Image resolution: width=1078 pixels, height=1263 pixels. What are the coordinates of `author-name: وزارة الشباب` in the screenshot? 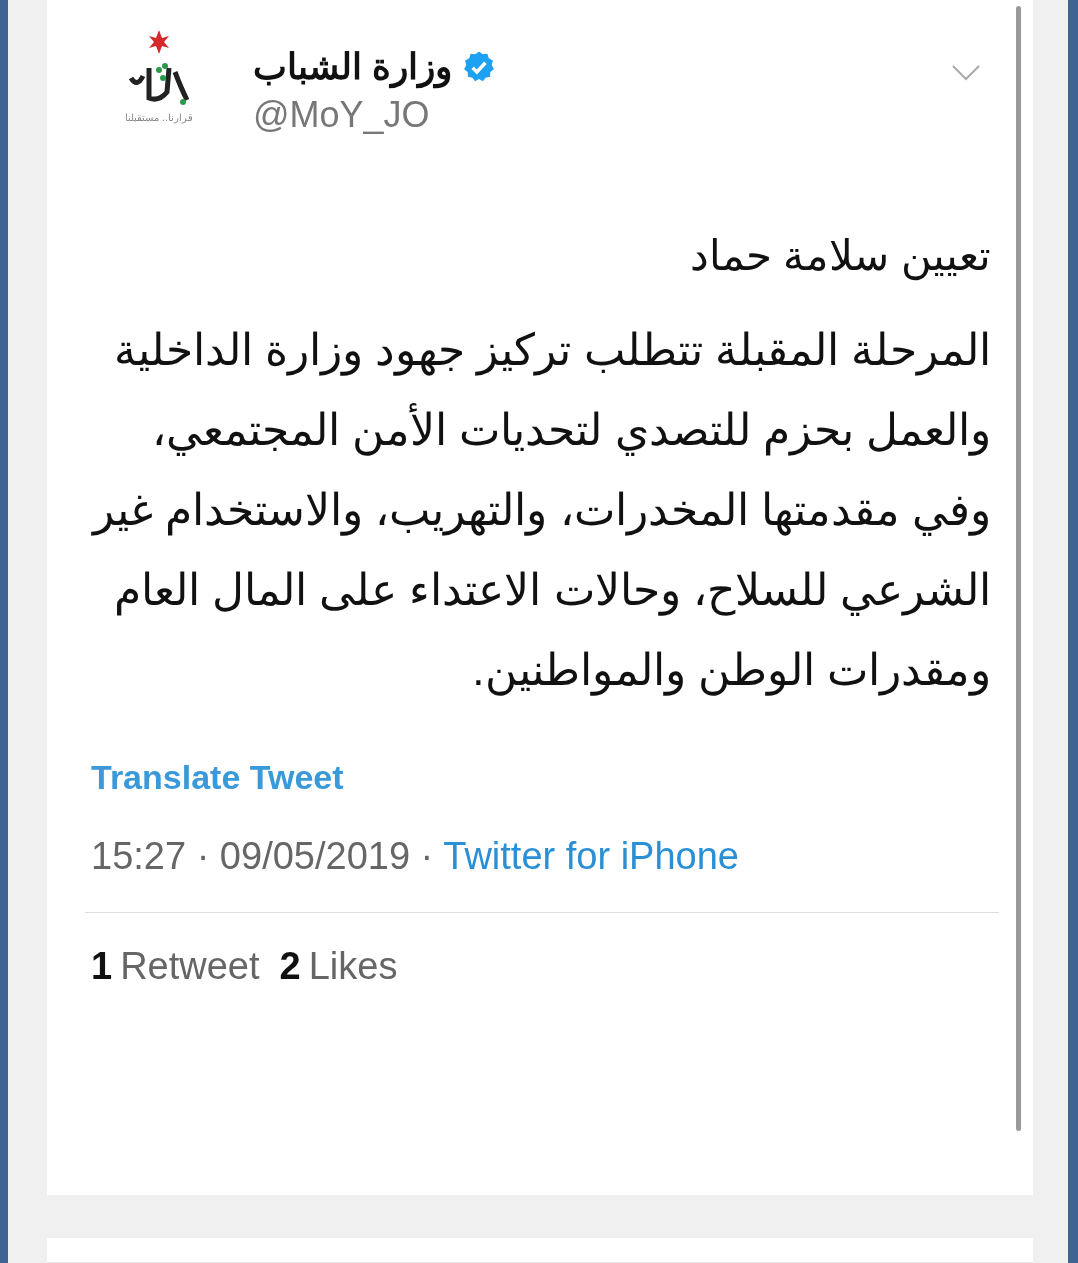 It's located at (352, 67).